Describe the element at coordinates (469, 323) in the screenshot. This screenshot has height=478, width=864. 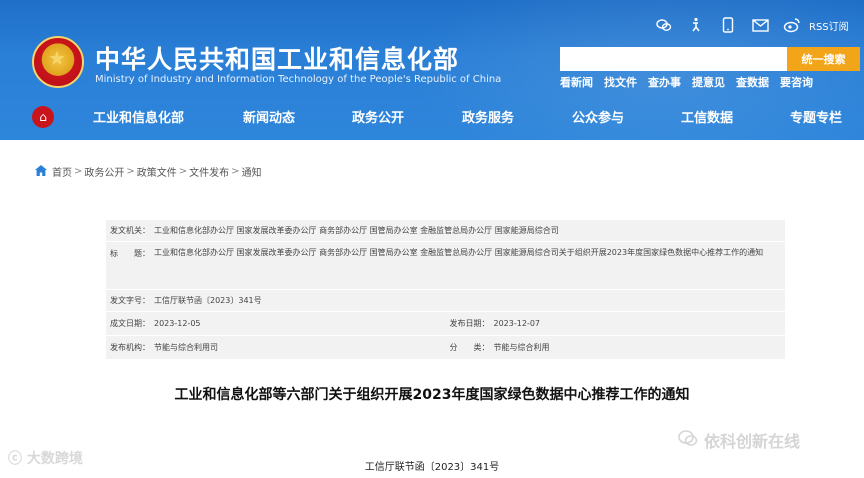
I see `published-date-label: 发布日期：` at that location.